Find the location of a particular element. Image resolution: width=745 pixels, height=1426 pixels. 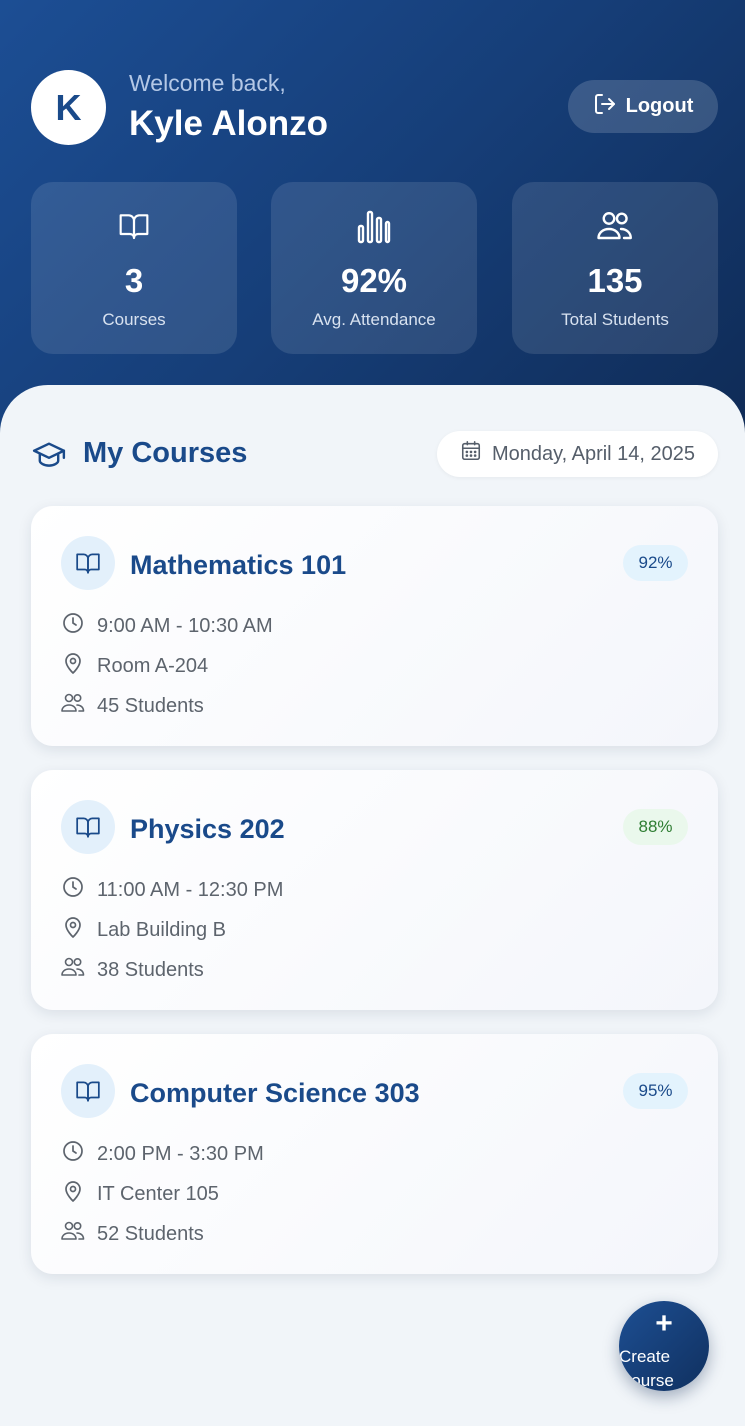

section-title: My Courses is located at coordinates (165, 453).